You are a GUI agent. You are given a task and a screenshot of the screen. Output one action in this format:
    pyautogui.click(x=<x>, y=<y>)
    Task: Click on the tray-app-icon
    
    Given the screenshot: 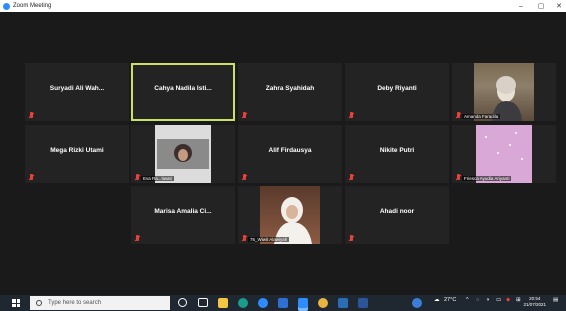 What is the action you would take?
    pyautogui.click(x=417, y=303)
    